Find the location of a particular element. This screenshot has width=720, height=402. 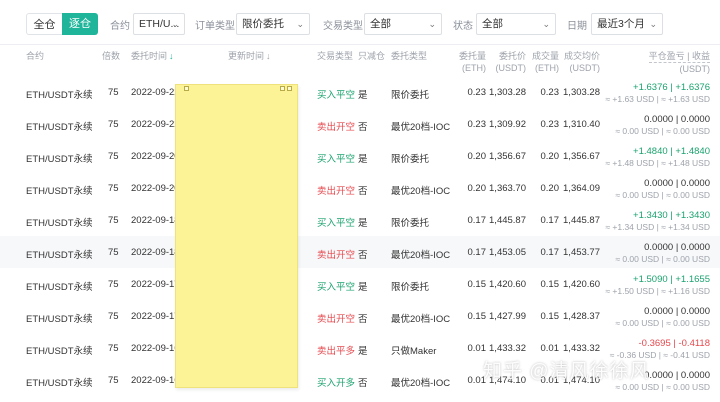

col-order-time: 委托时间 ↓ is located at coordinates (152, 56).